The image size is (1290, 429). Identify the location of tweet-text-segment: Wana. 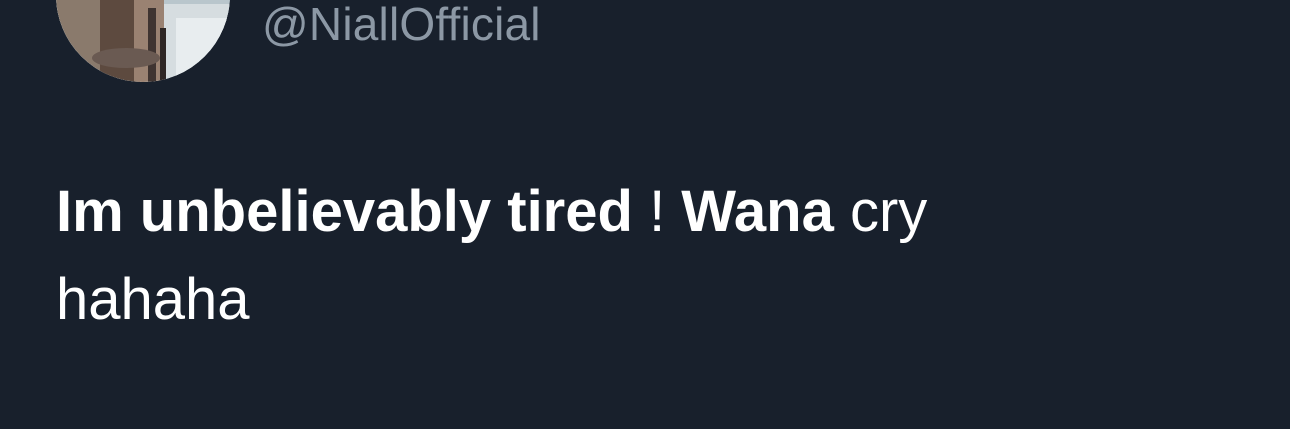
(757, 211).